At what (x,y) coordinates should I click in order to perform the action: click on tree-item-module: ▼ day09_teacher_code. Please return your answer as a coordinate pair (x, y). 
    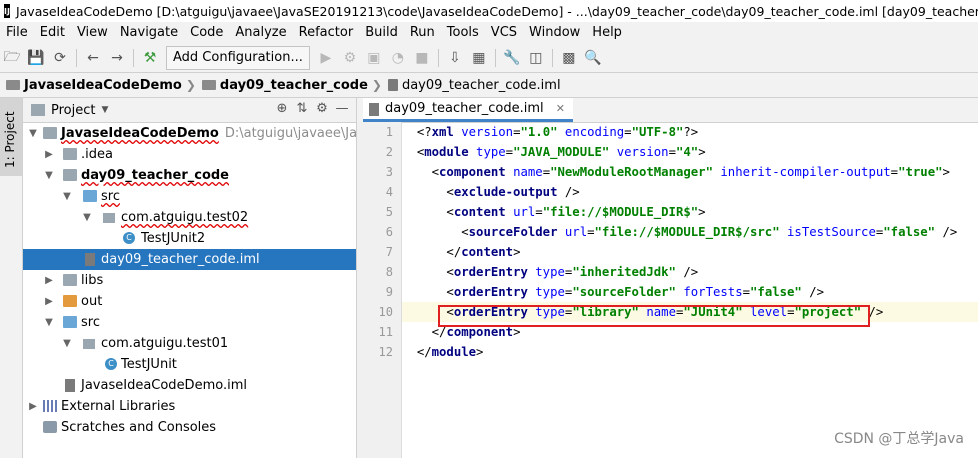
    Looking at the image, I should click on (189, 175).